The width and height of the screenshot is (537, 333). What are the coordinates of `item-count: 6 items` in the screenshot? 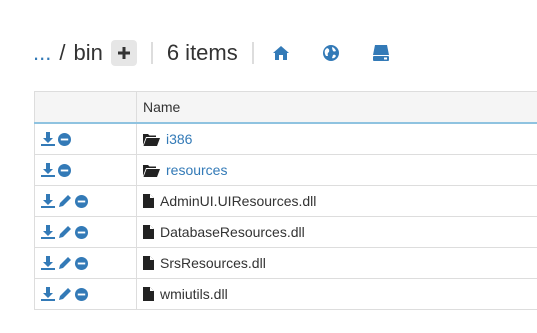 It's located at (202, 52).